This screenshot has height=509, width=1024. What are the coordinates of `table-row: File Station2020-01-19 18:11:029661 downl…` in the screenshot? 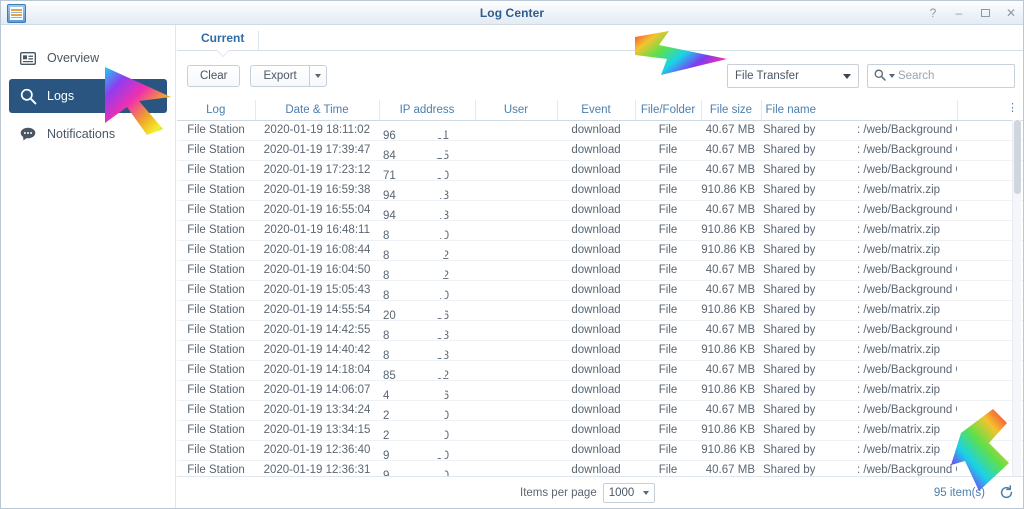 It's located at (600, 130).